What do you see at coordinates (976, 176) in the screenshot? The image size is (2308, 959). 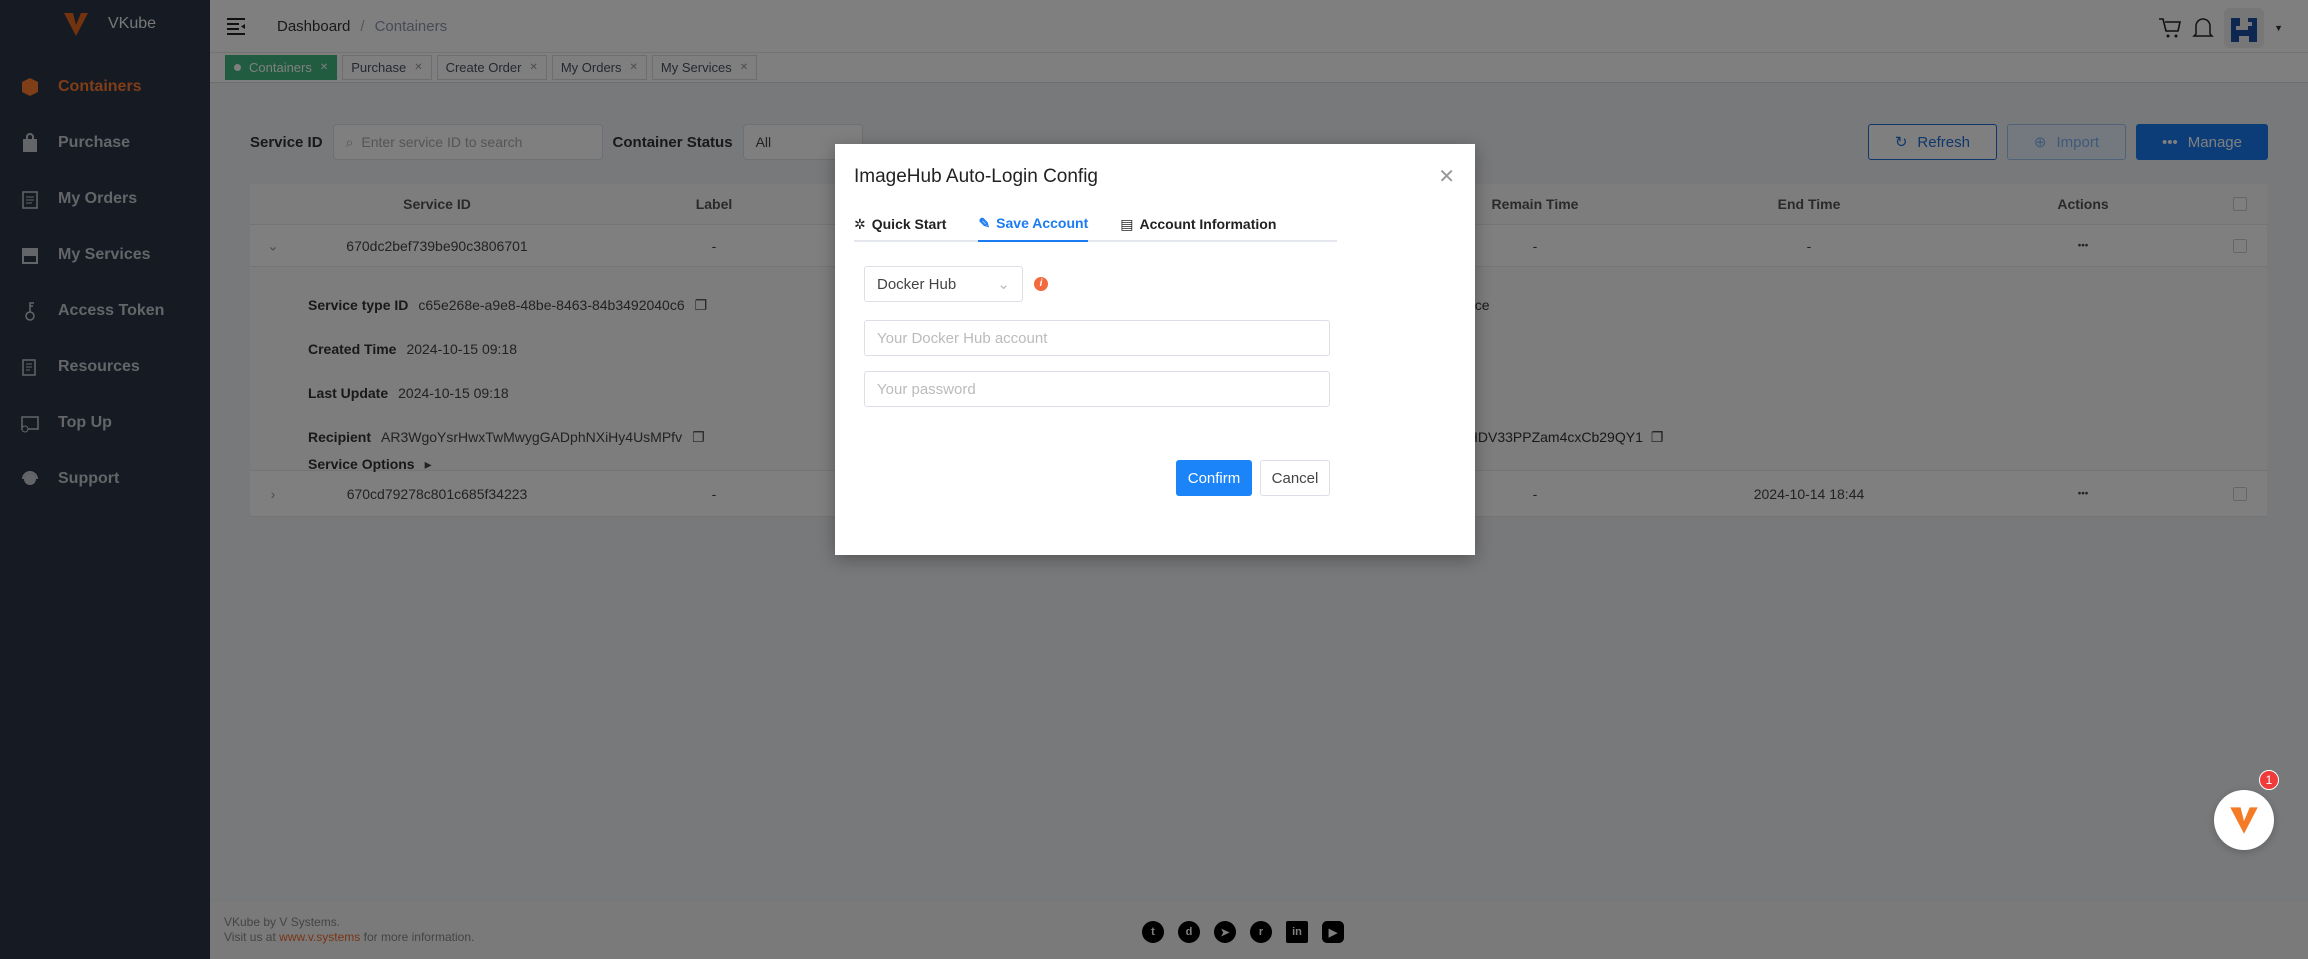 I see `dialog-title: ImageHub Auto-Login Config` at bounding box center [976, 176].